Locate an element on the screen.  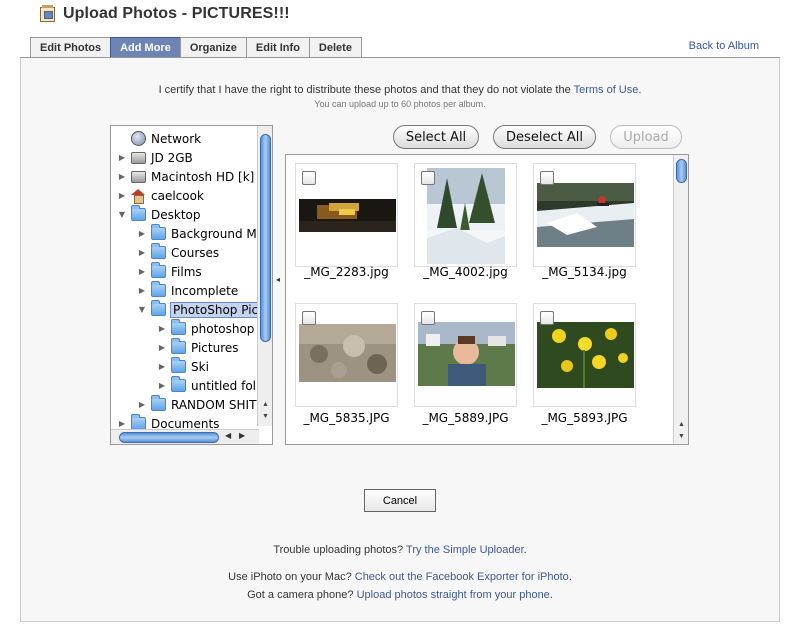
simple-uploader-link: Try the Simple Uploader is located at coordinates (465, 550).